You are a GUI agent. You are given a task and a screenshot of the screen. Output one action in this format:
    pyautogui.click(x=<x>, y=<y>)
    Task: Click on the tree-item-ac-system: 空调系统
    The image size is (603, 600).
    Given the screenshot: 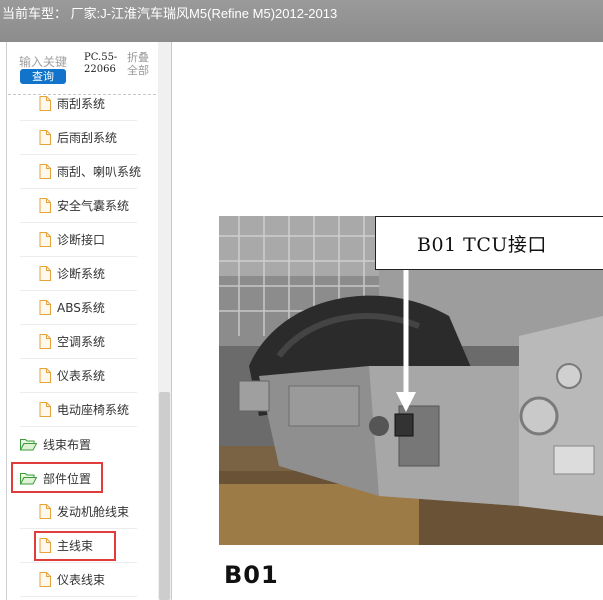 What is the action you would take?
    pyautogui.click(x=78, y=342)
    